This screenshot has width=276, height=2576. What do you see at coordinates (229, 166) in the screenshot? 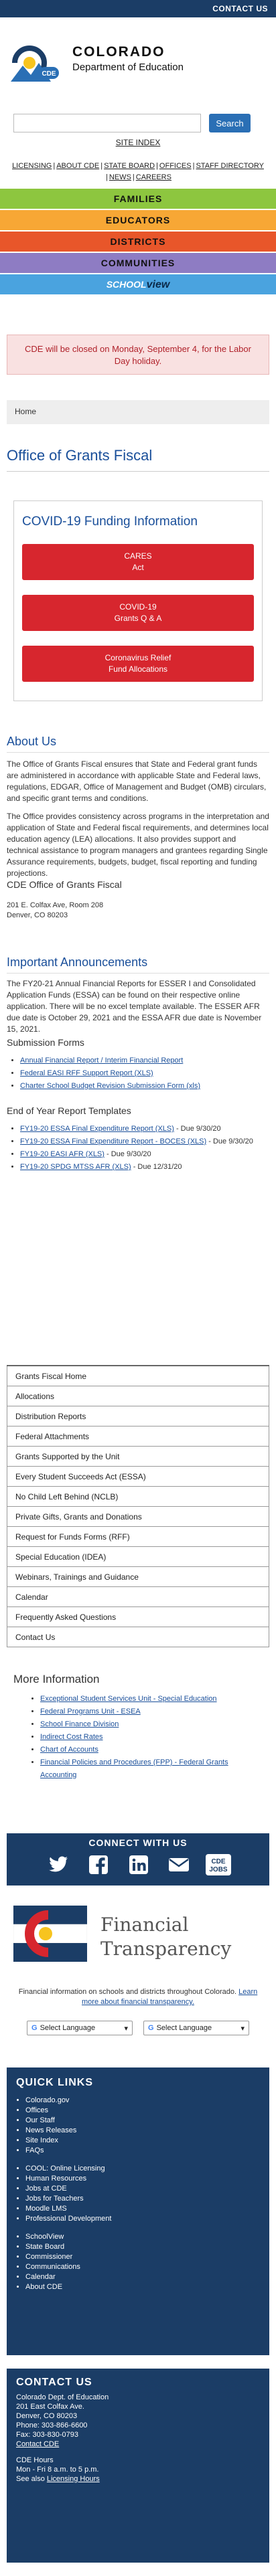
I see `util-link-staff-directory: STAFF DIRECTORY` at bounding box center [229, 166].